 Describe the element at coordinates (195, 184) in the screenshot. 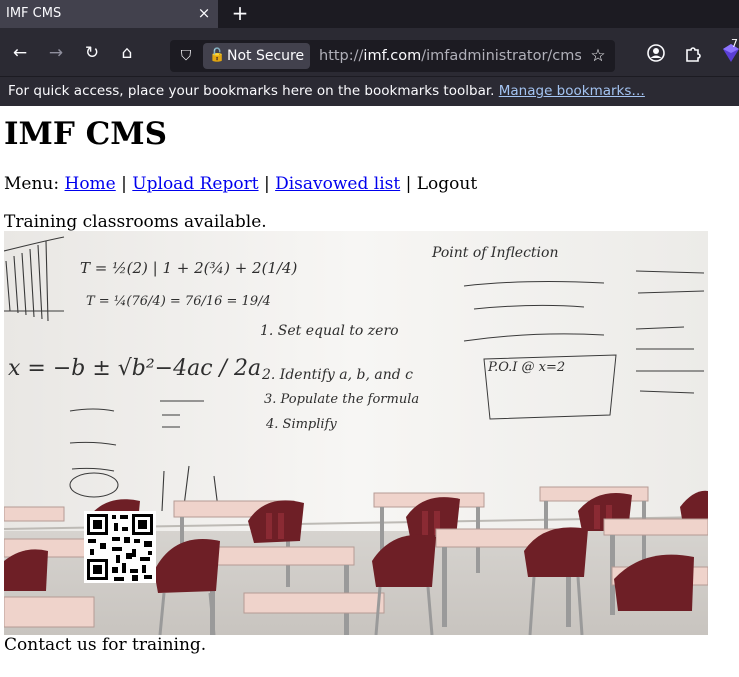

I see `menu-upload-report-link: Upload Report` at that location.